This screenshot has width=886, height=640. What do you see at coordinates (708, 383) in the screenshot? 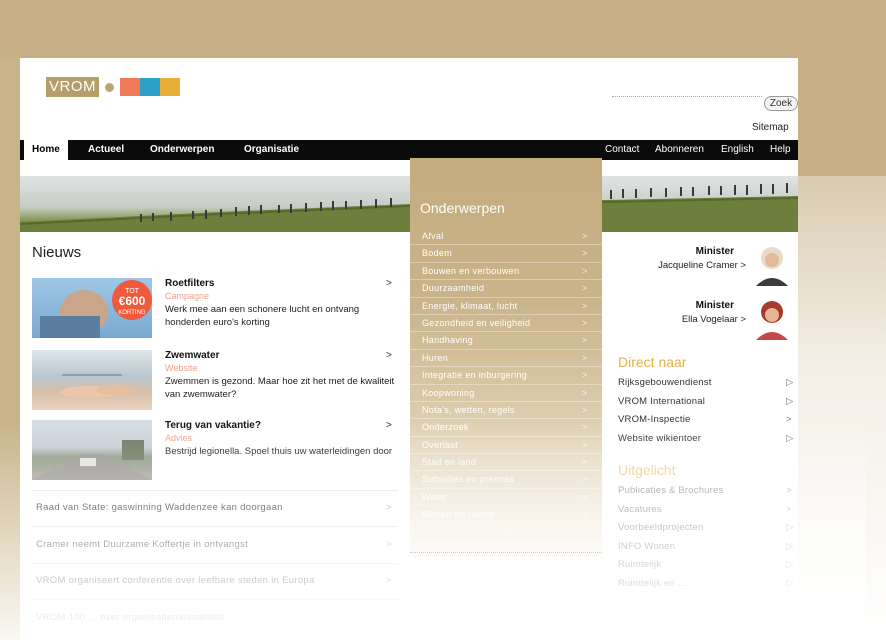
I see `direct-link: Rijksgebouwendienst ▷` at bounding box center [708, 383].